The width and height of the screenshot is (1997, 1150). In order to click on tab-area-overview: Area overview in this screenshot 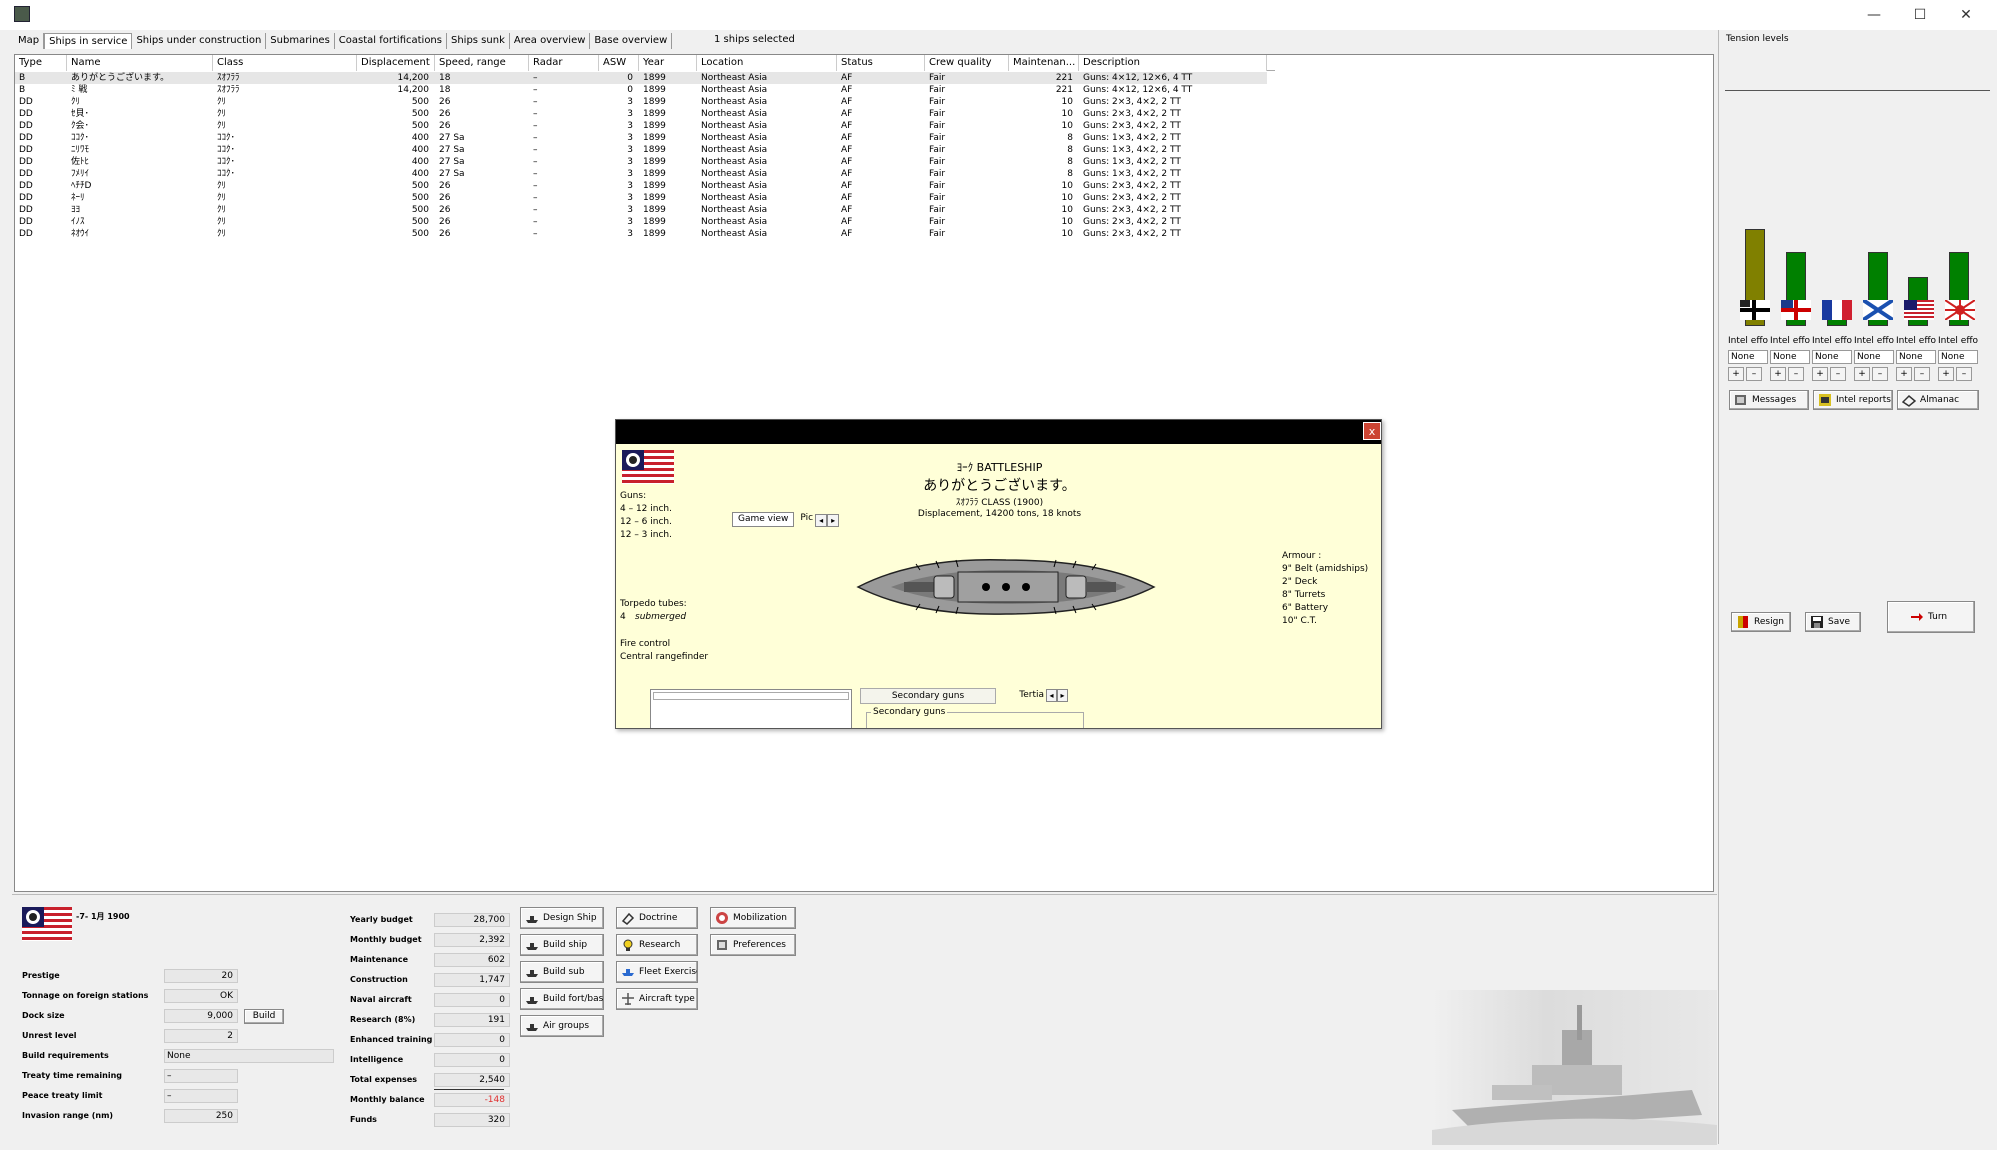, I will do `click(550, 41)`.